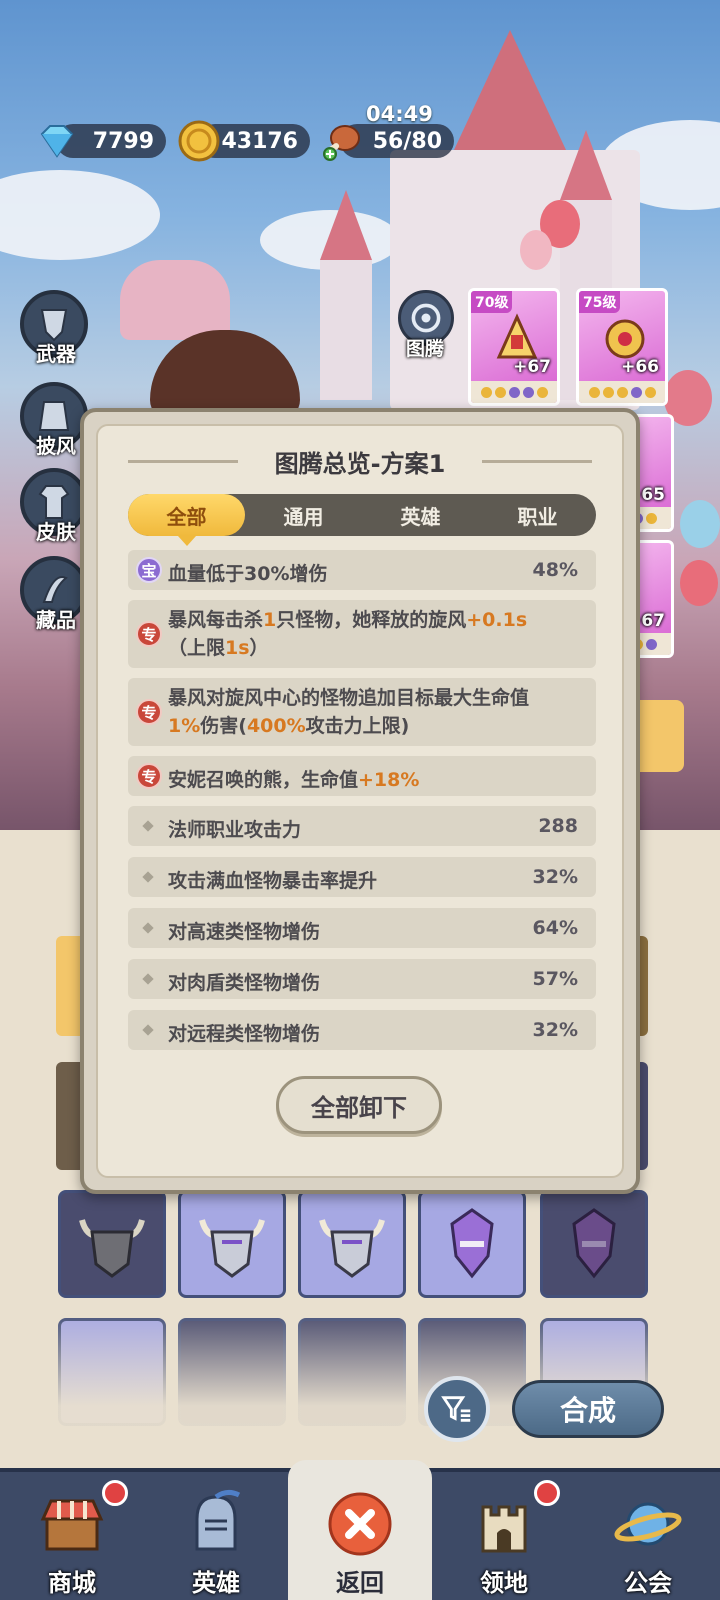 The image size is (720, 1600). I want to click on stat-row: 对肉盾类怪物增伤 57%, so click(362, 979).